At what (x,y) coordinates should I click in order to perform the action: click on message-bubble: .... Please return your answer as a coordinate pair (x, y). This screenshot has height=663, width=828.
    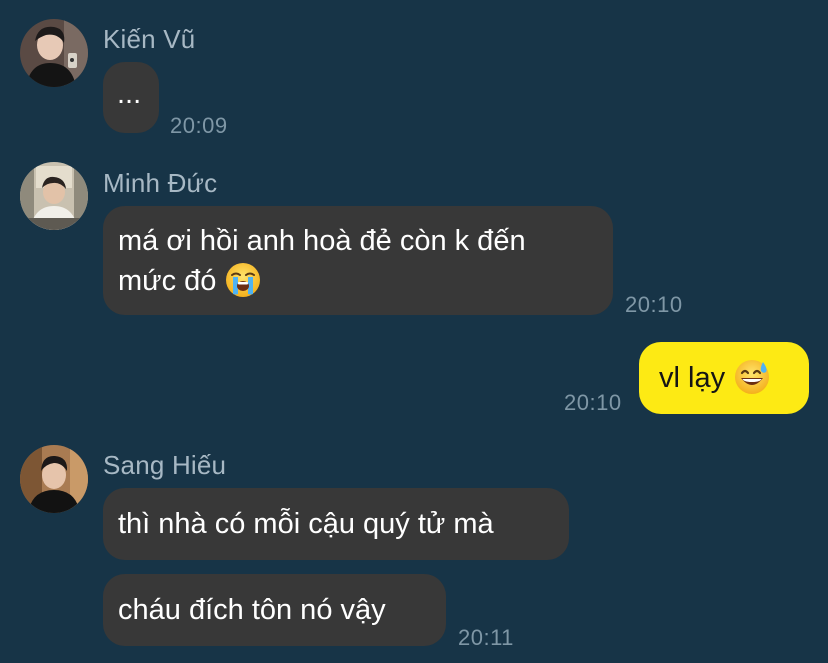
    Looking at the image, I should click on (131, 97).